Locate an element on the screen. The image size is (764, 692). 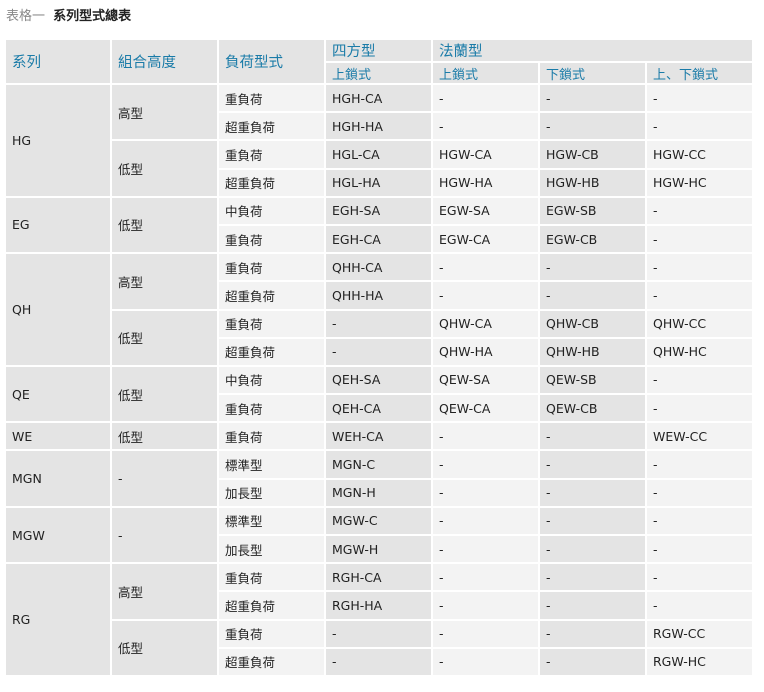
load-cell: 加長型 is located at coordinates (271, 549).